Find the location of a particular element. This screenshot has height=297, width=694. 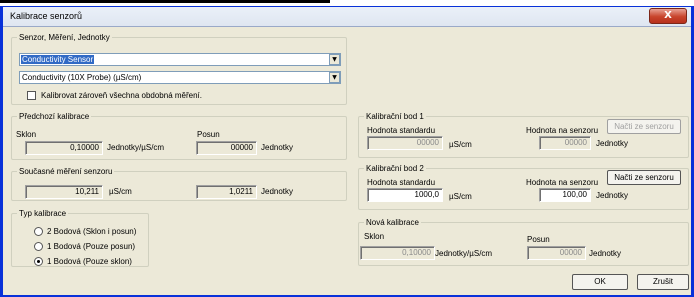

sensor-select-value: Conductivity Sensor is located at coordinates (58, 59).